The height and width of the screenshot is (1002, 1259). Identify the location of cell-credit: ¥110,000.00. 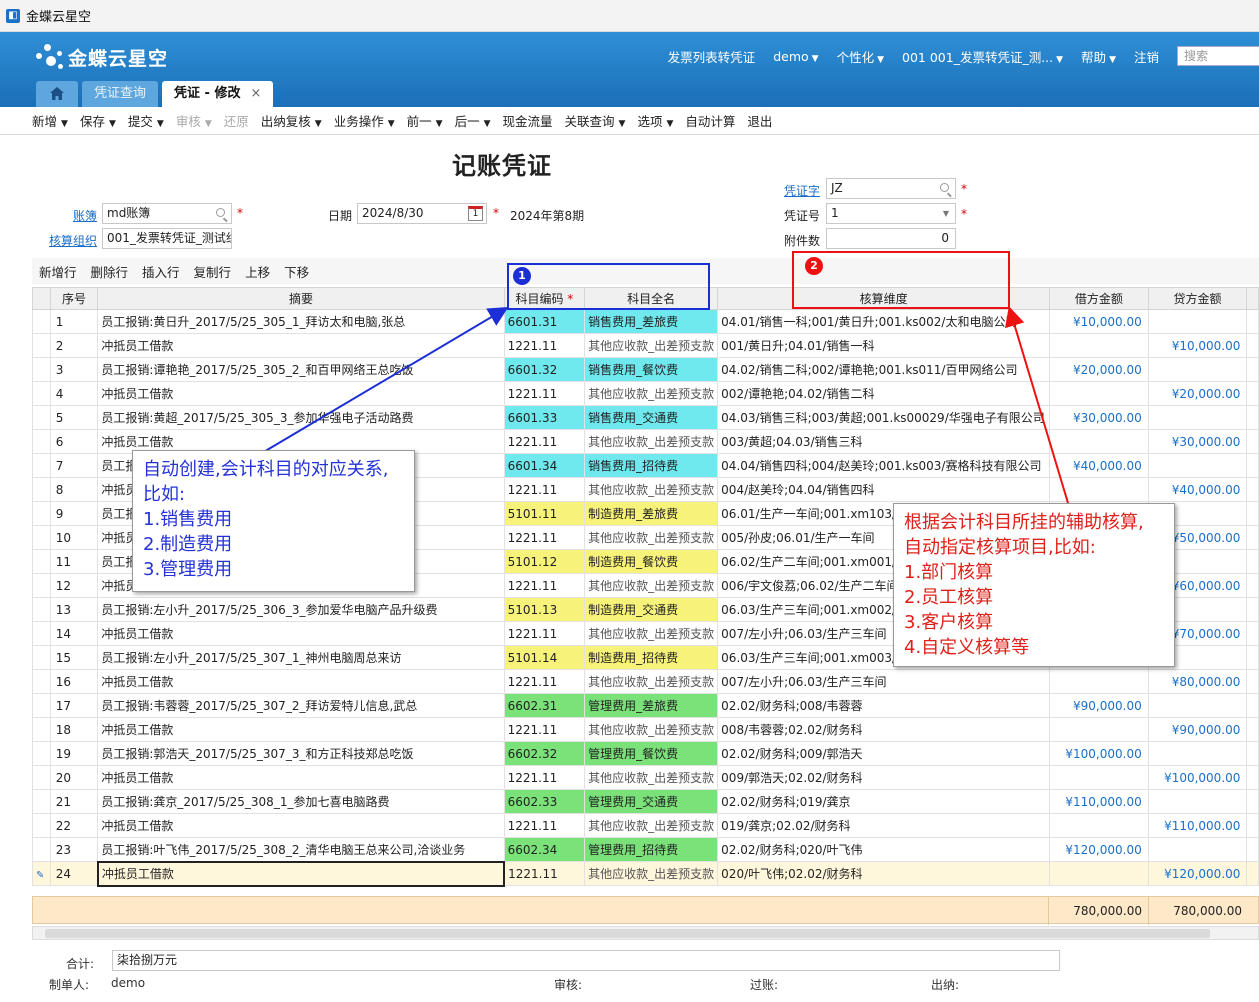
(1197, 825).